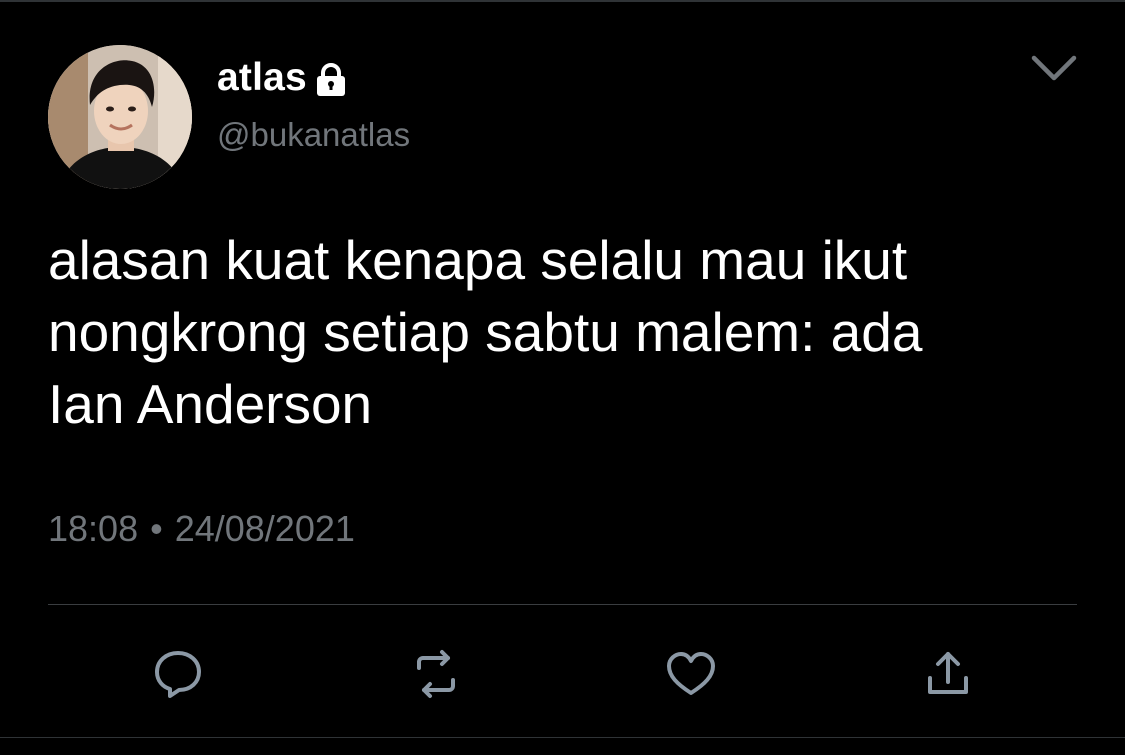  I want to click on like-icon, so click(691, 674).